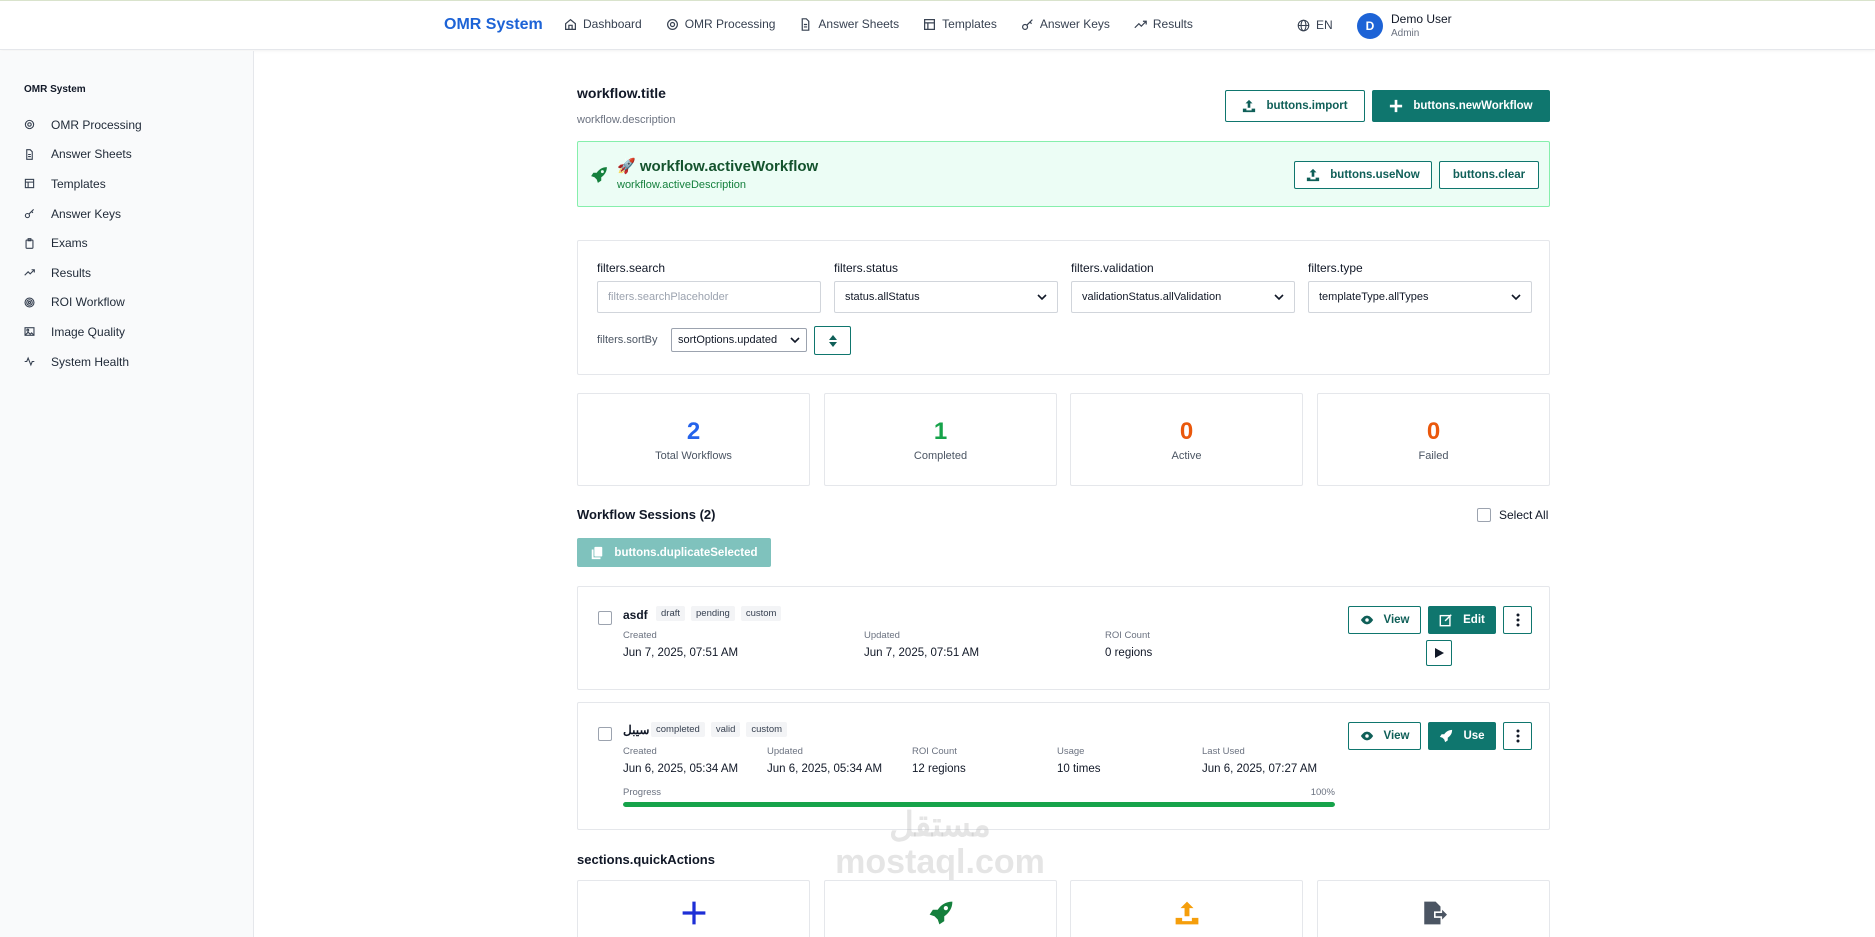  I want to click on edit-button: Edit, so click(1462, 620).